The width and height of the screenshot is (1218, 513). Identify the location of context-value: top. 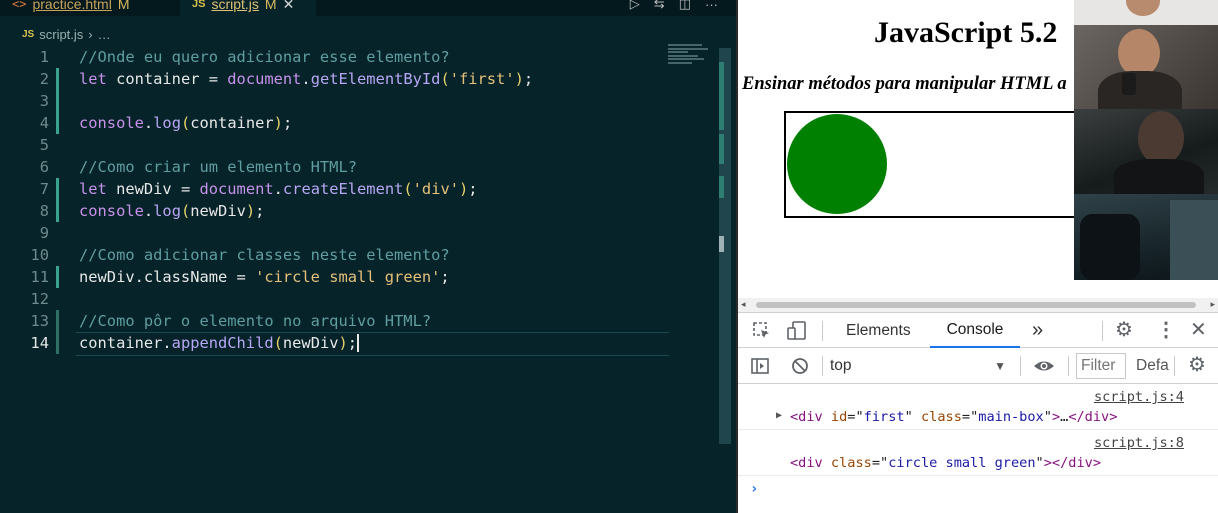
(841, 365).